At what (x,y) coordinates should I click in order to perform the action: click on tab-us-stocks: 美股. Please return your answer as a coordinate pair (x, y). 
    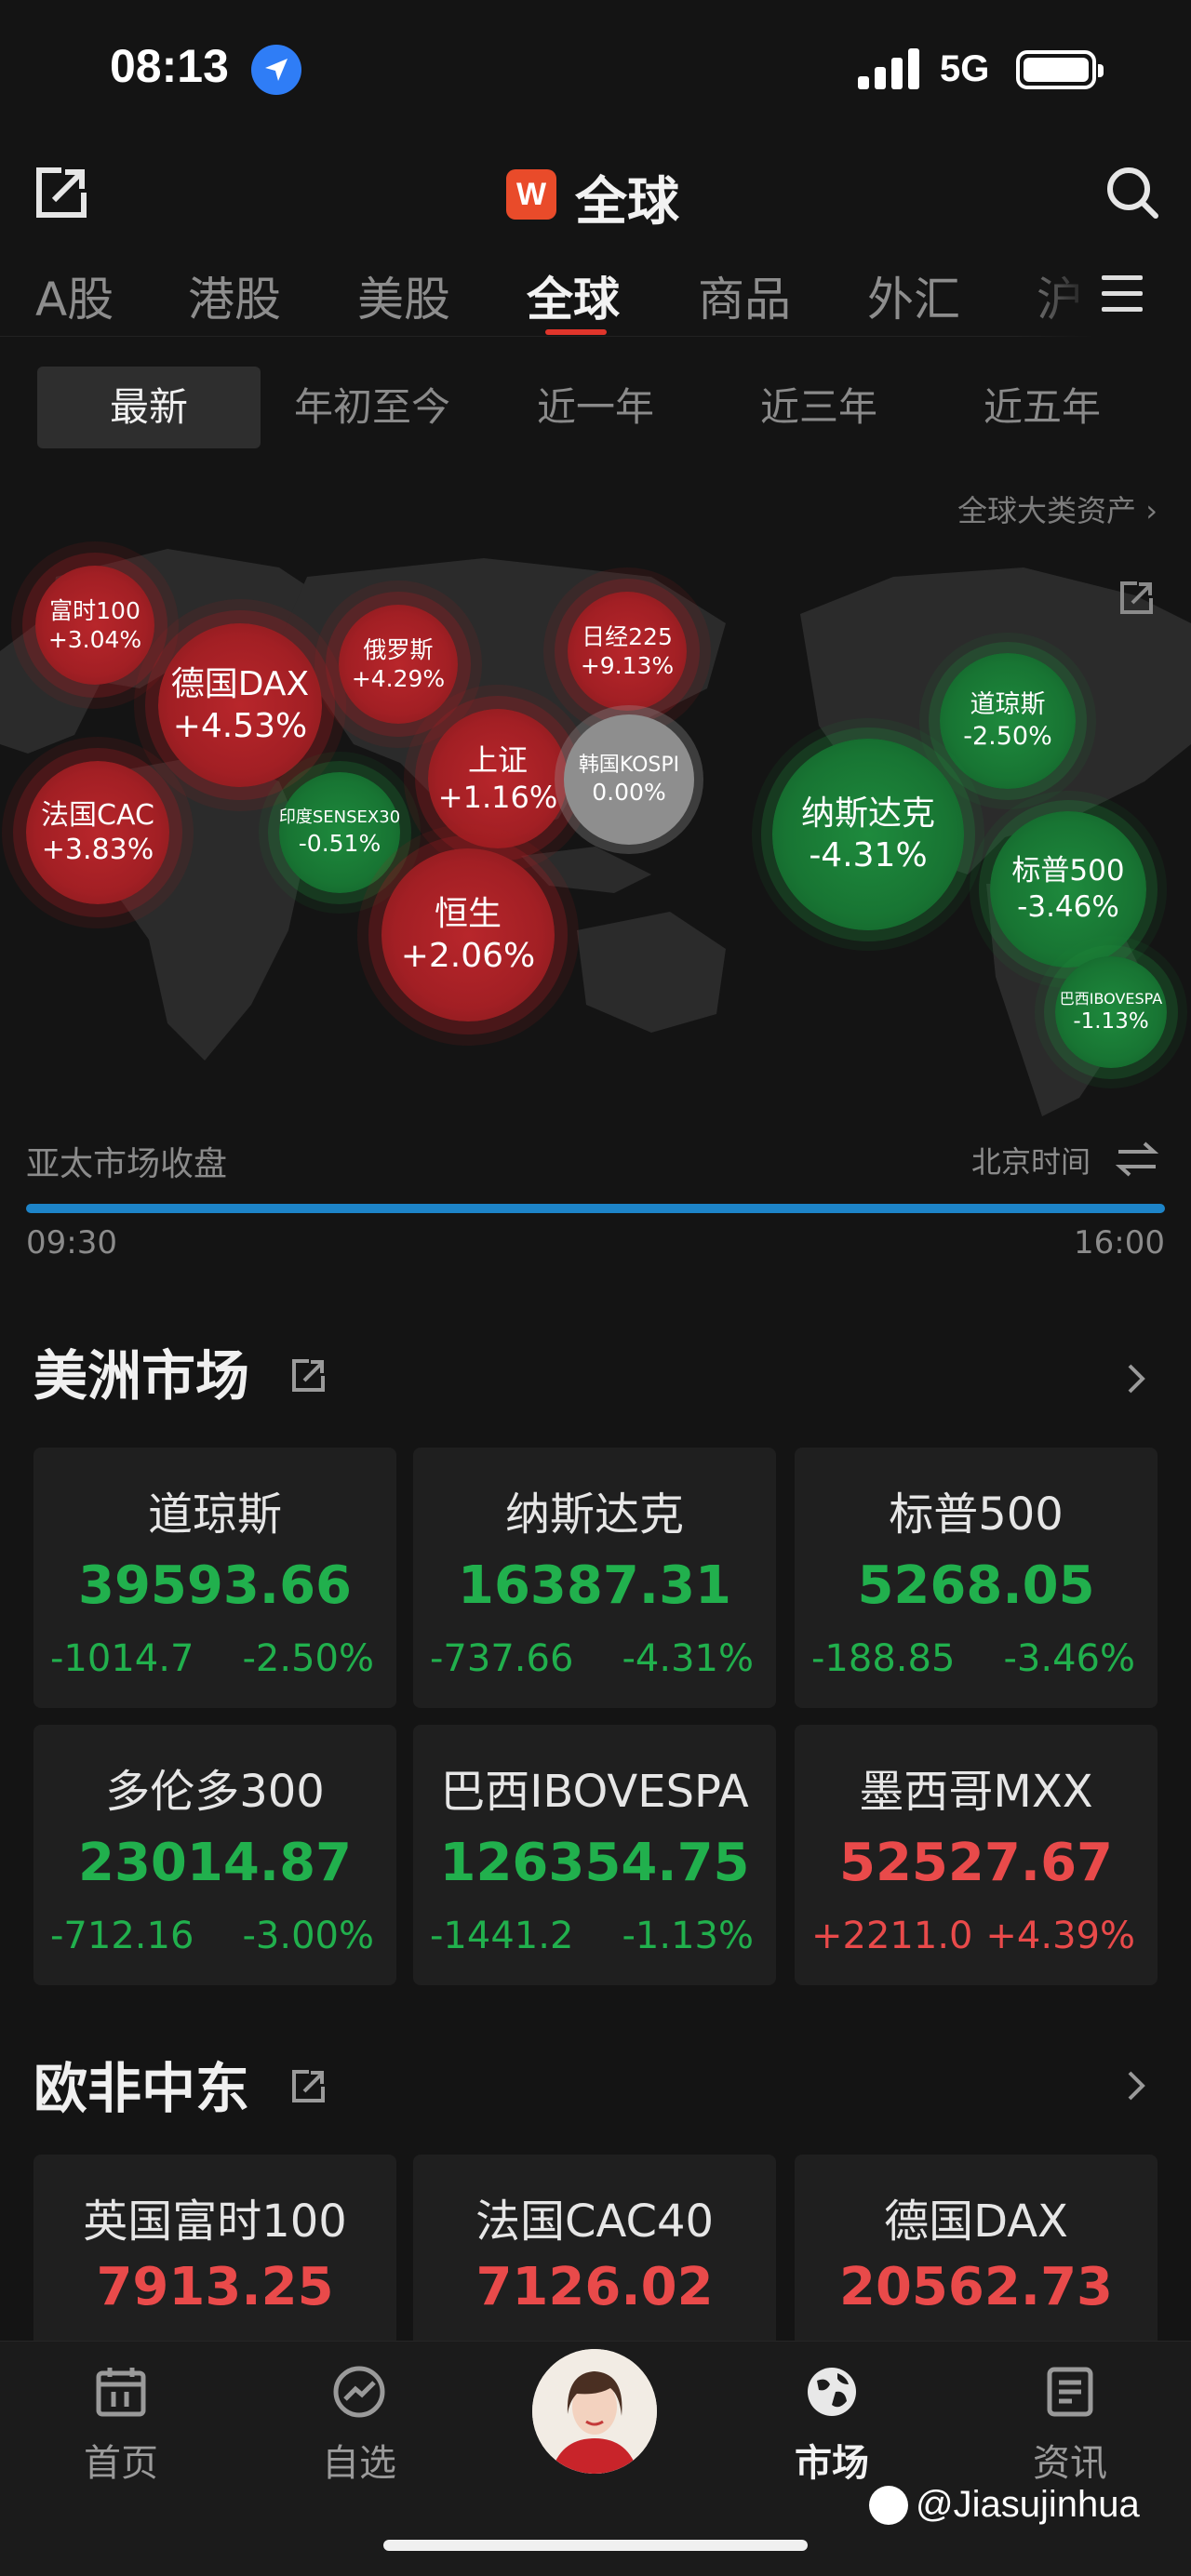
    Looking at the image, I should click on (403, 295).